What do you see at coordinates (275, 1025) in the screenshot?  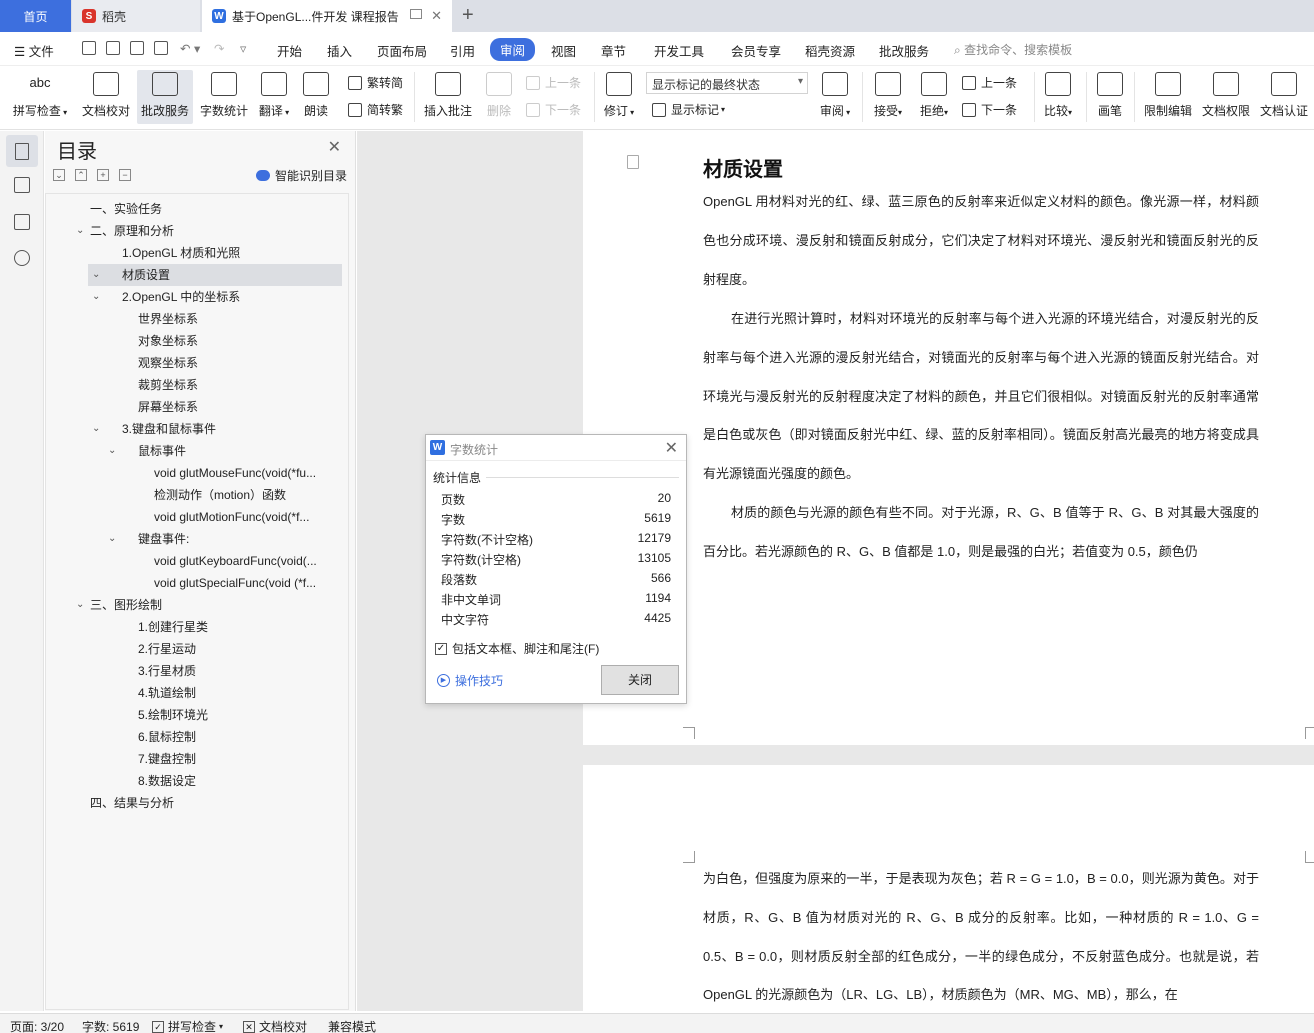 I see `proof-status: ✕ 文档校对` at bounding box center [275, 1025].